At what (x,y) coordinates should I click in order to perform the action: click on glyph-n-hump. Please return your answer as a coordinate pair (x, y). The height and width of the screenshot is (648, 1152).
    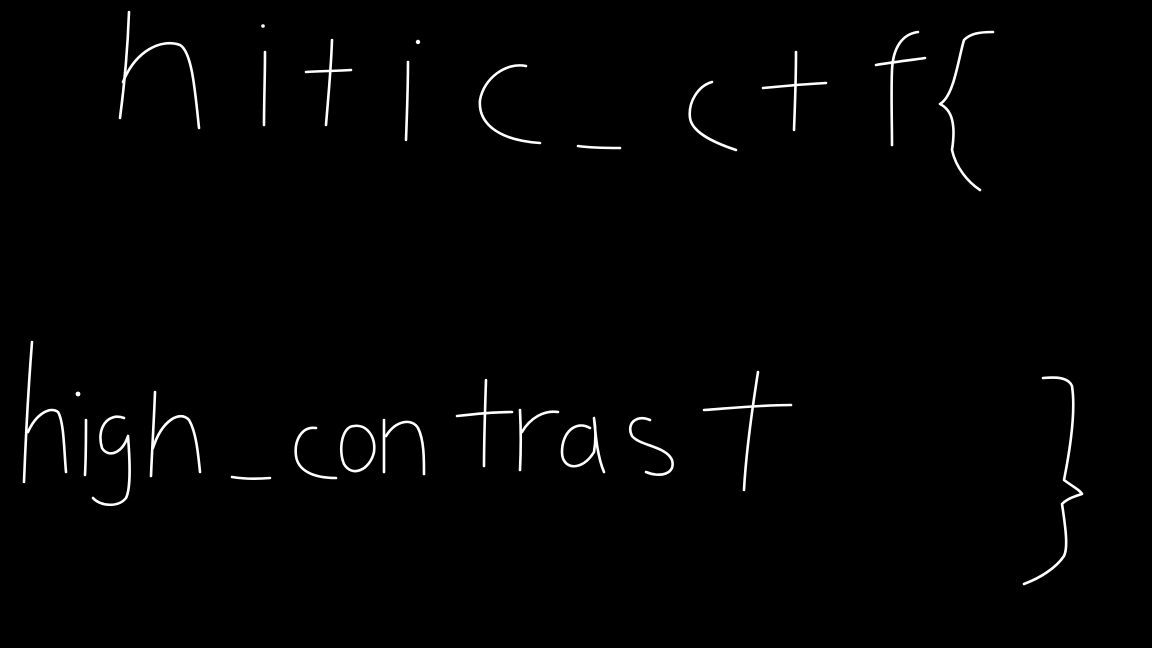
    Looking at the image, I should click on (405, 448).